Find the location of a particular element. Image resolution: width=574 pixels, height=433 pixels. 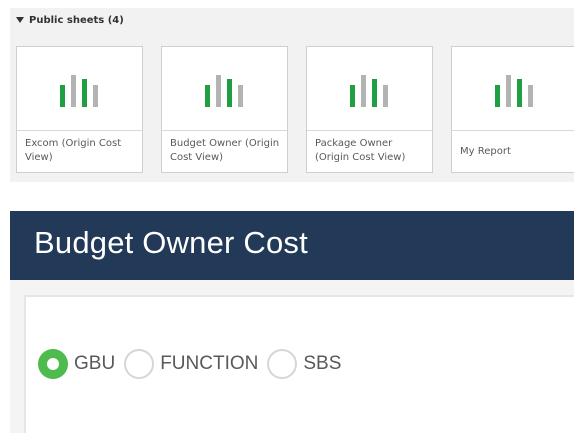

sheet-card: Package Owner (Origin Cost View) is located at coordinates (369, 109).